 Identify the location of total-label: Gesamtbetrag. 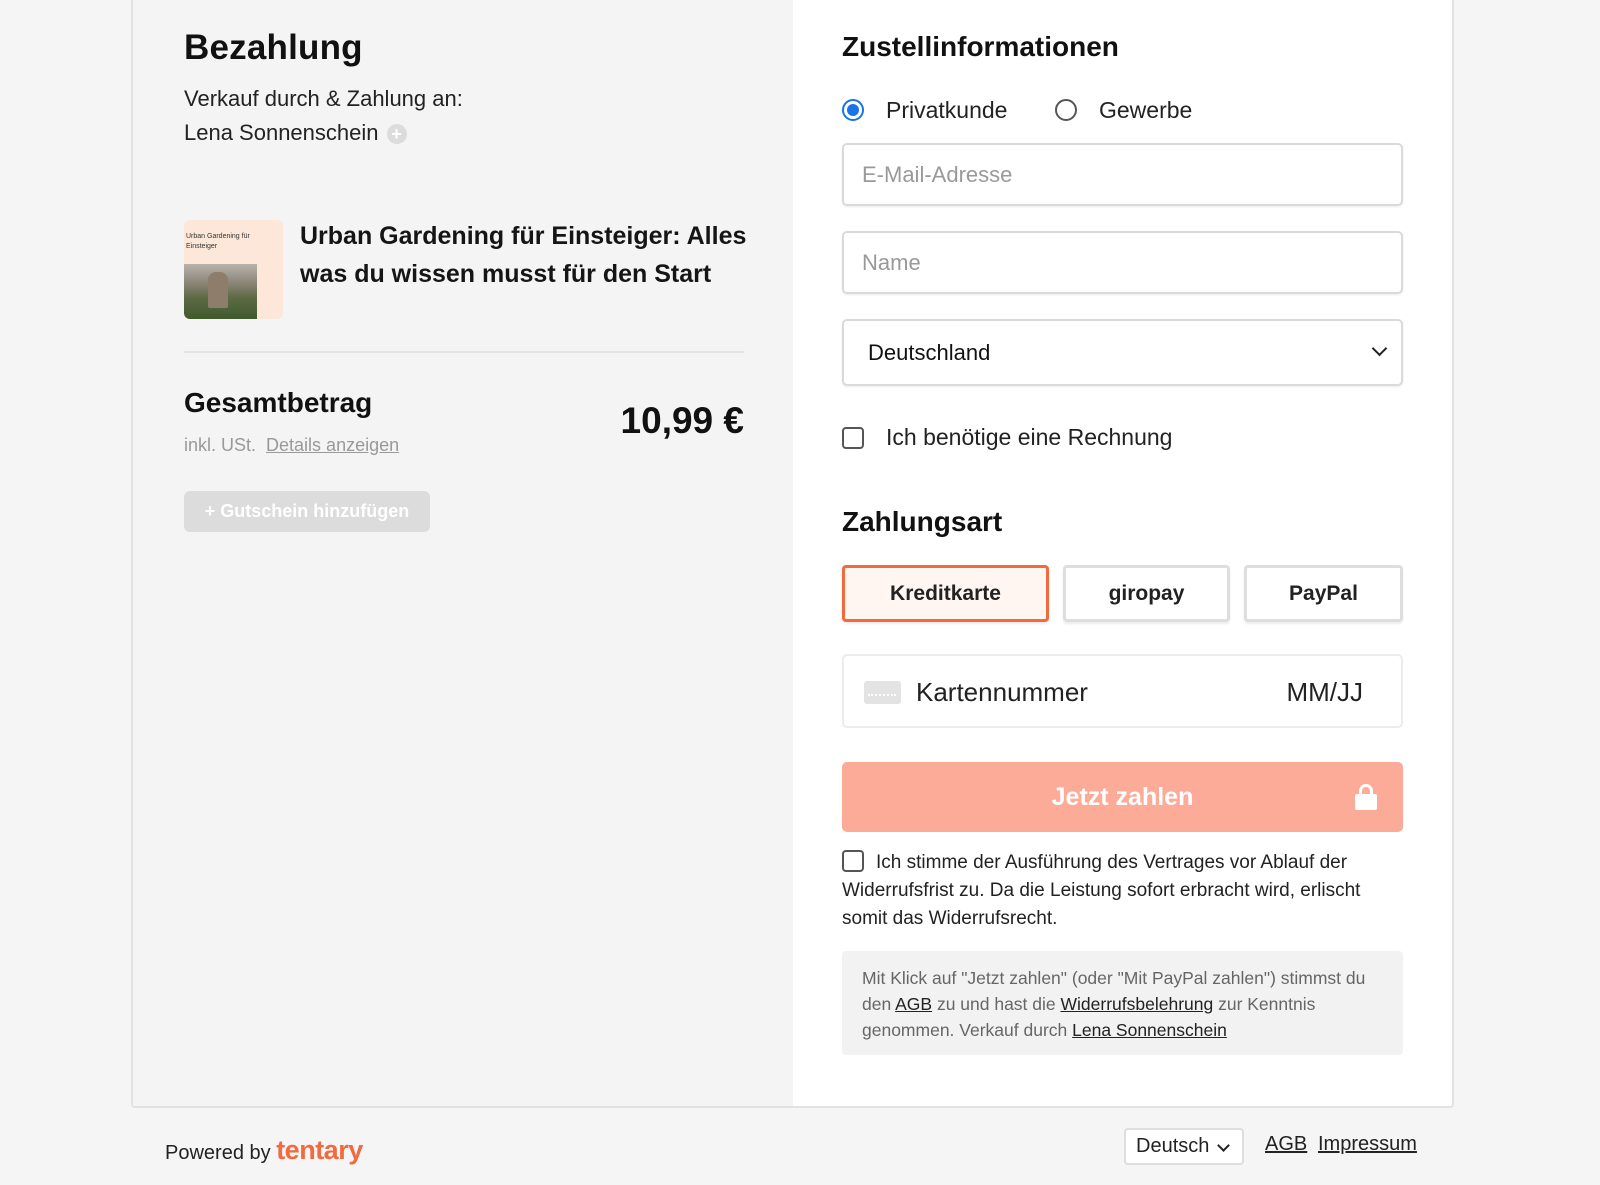
(278, 402).